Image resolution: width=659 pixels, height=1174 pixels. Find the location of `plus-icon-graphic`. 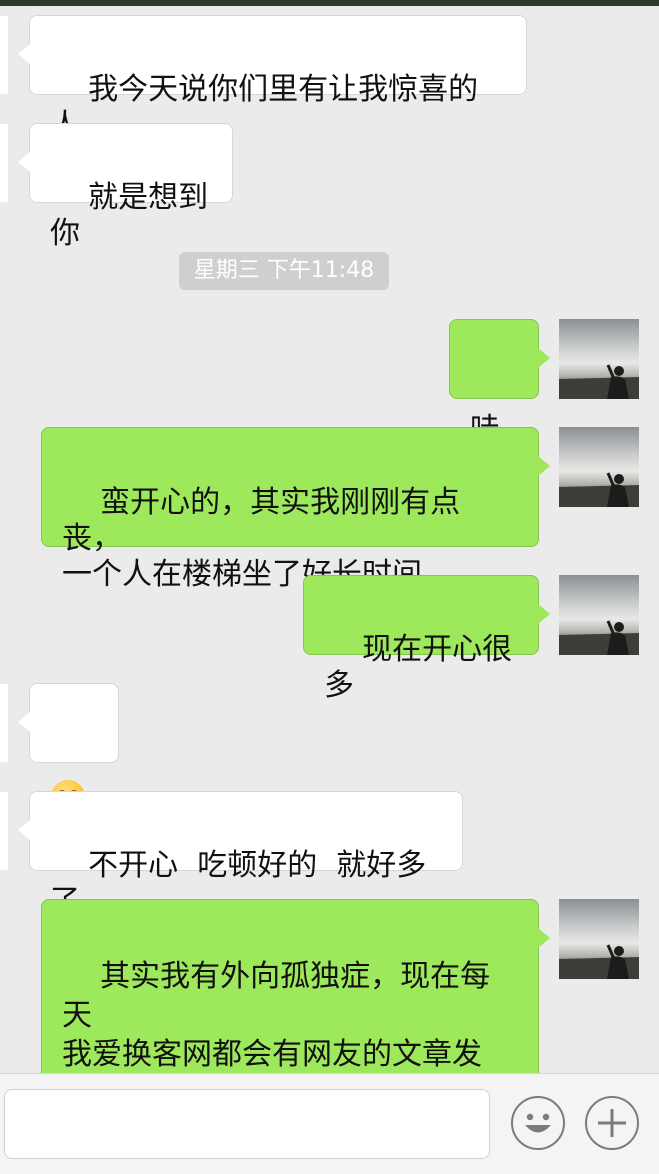

plus-icon-graphic is located at coordinates (612, 1123).